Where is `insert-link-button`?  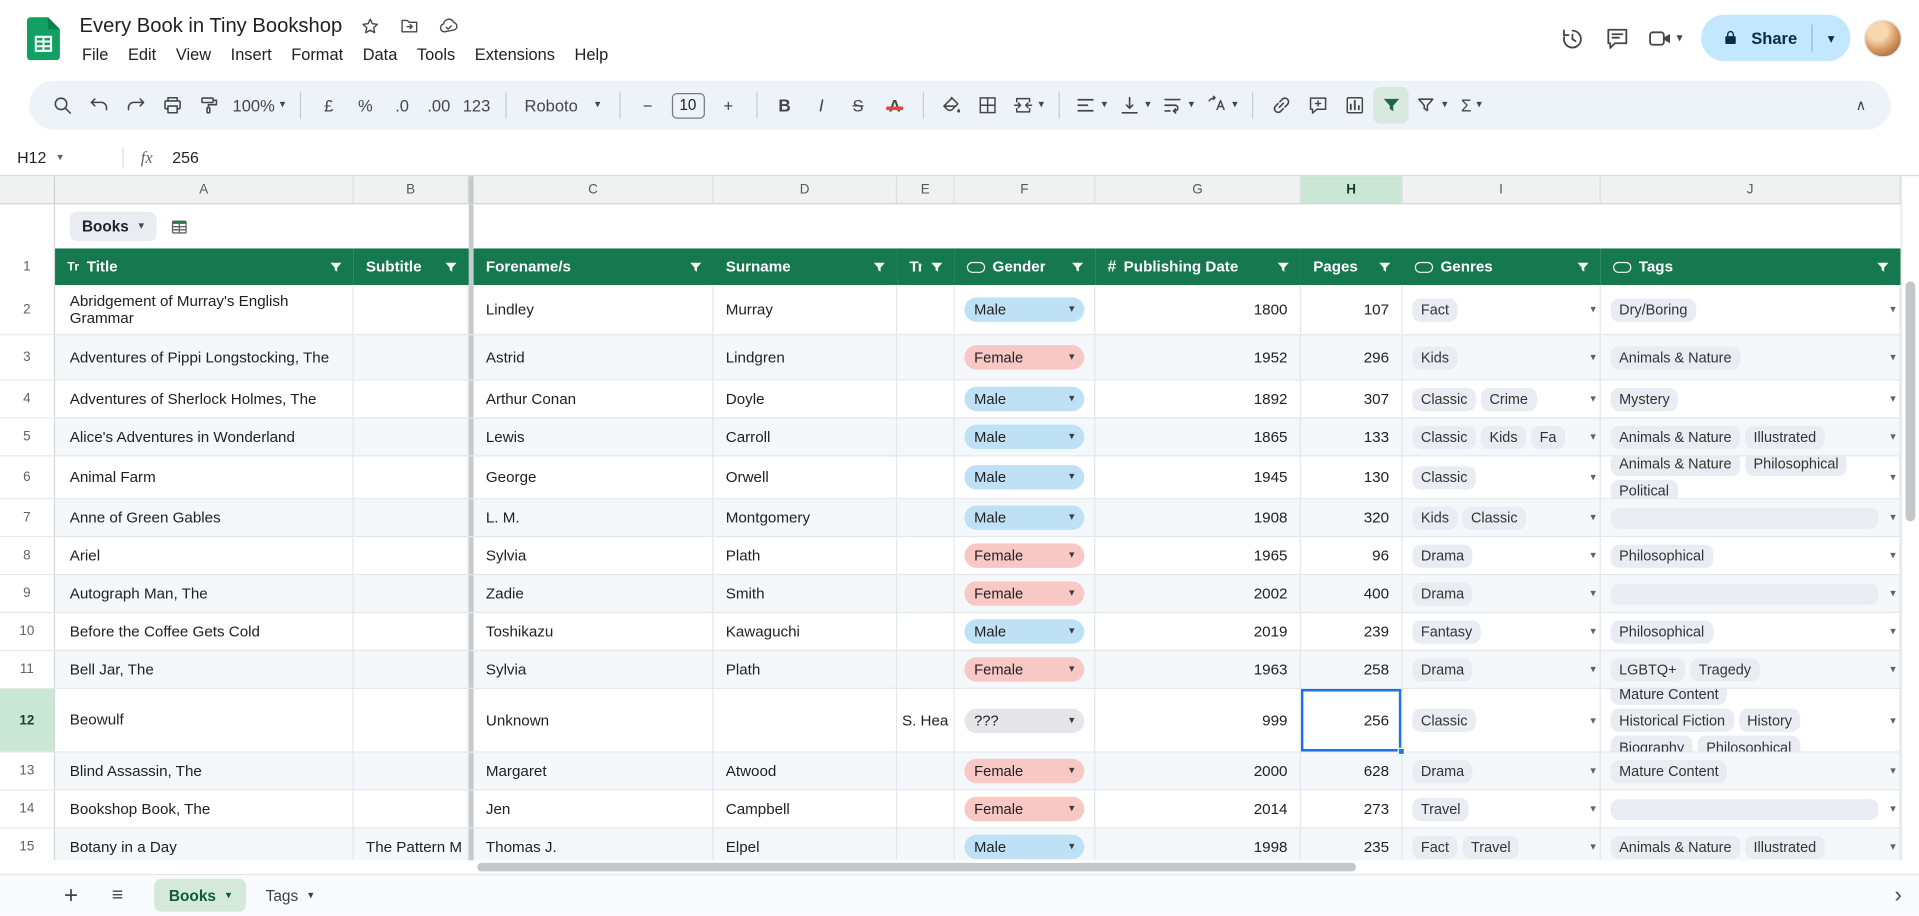 insert-link-button is located at coordinates (1280, 105).